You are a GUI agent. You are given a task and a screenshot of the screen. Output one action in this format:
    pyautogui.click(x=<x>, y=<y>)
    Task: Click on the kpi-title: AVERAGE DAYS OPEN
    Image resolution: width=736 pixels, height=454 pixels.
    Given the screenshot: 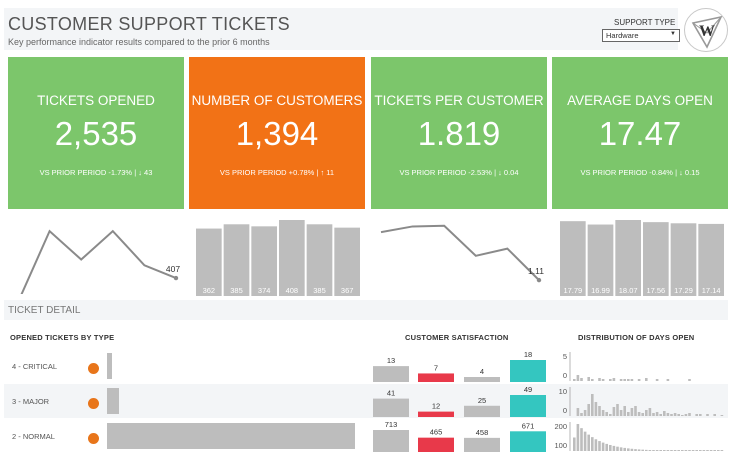 What is the action you would take?
    pyautogui.click(x=640, y=100)
    